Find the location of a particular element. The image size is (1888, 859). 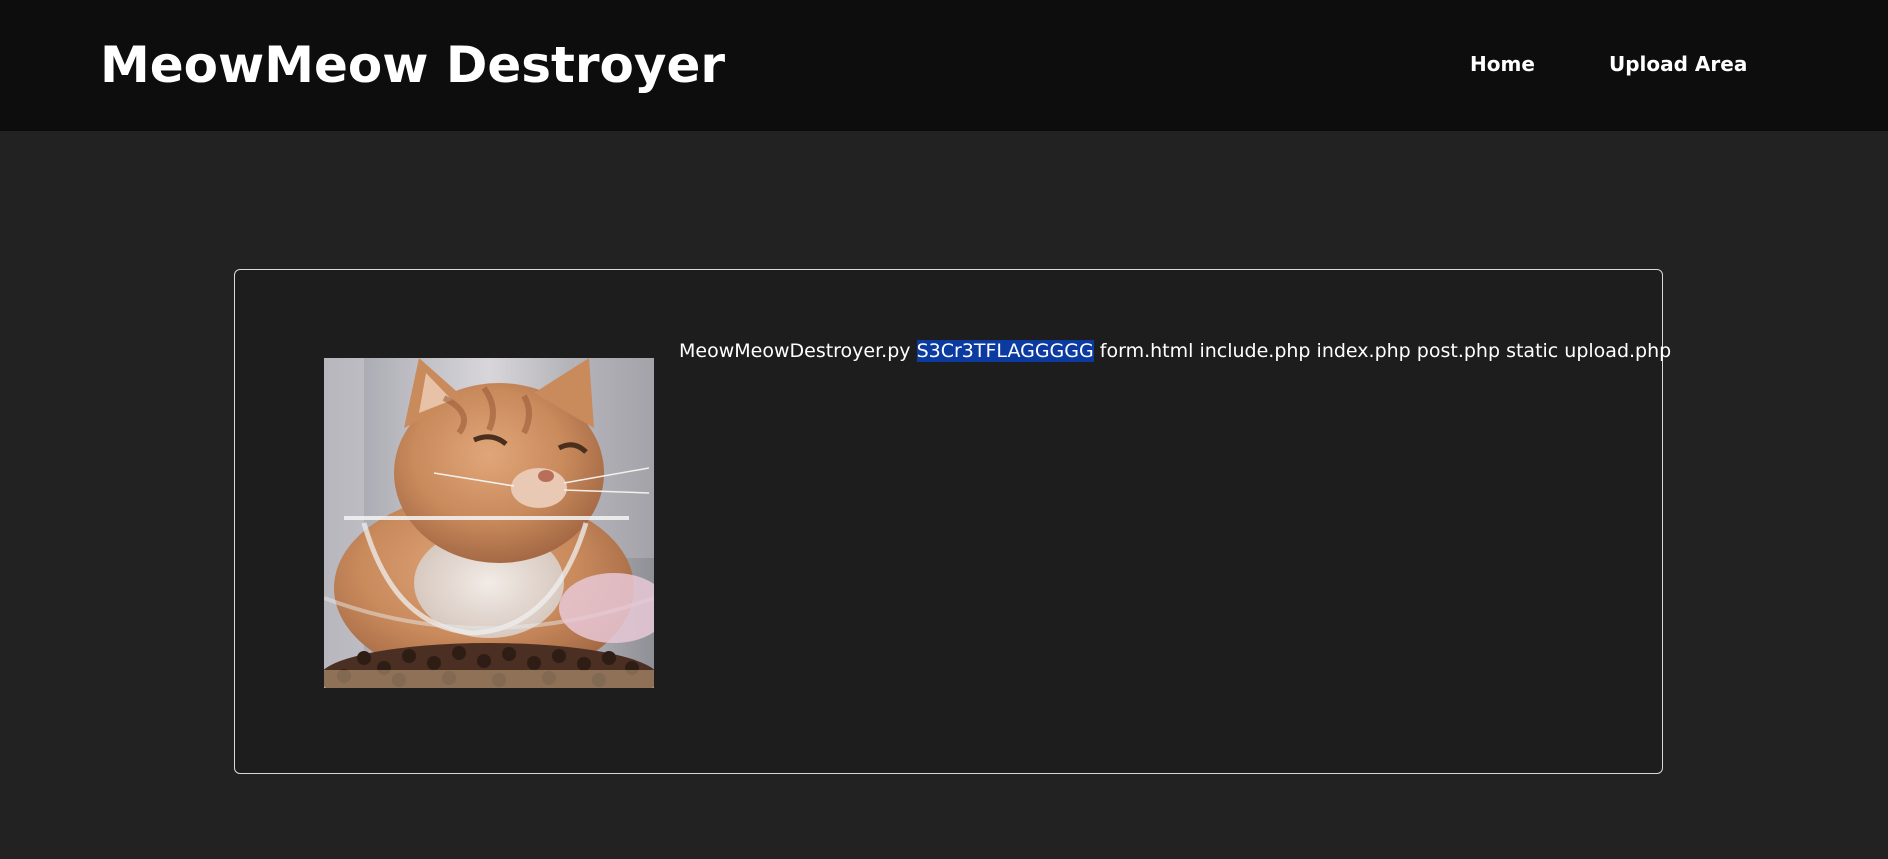

file-entry: include.php is located at coordinates (1255, 351).